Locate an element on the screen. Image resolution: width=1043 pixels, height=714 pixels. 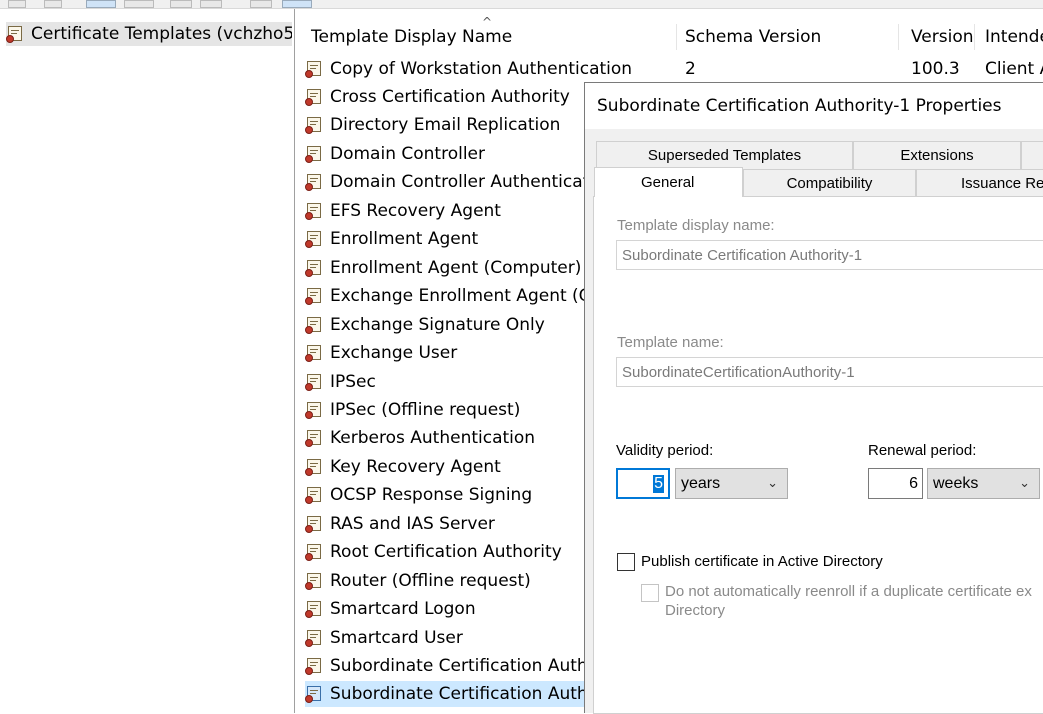
no-auto-reenroll-checkbox is located at coordinates (650, 593).